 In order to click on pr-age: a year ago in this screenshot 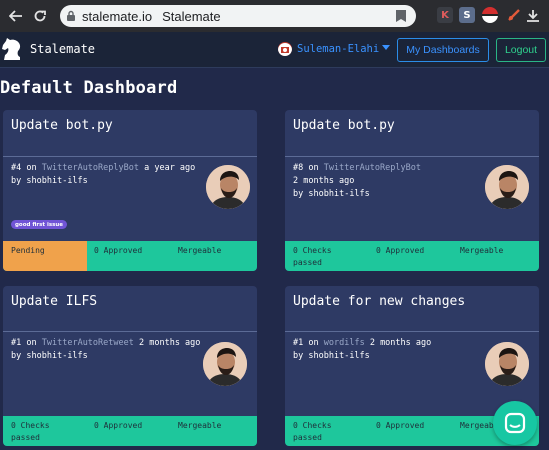, I will do `click(170, 168)`.